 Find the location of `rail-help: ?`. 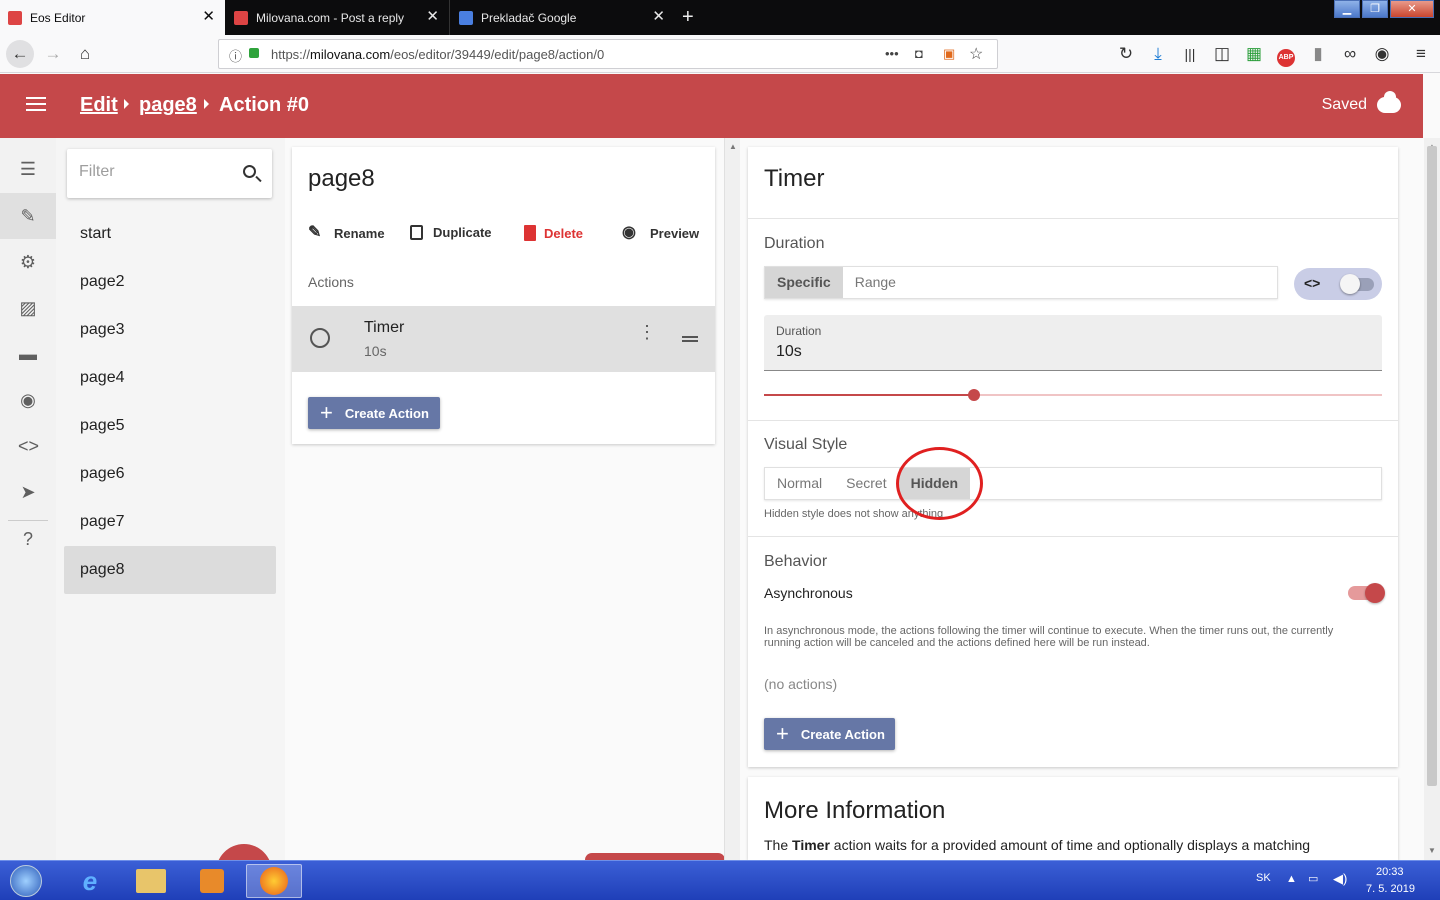

rail-help: ? is located at coordinates (28, 539).